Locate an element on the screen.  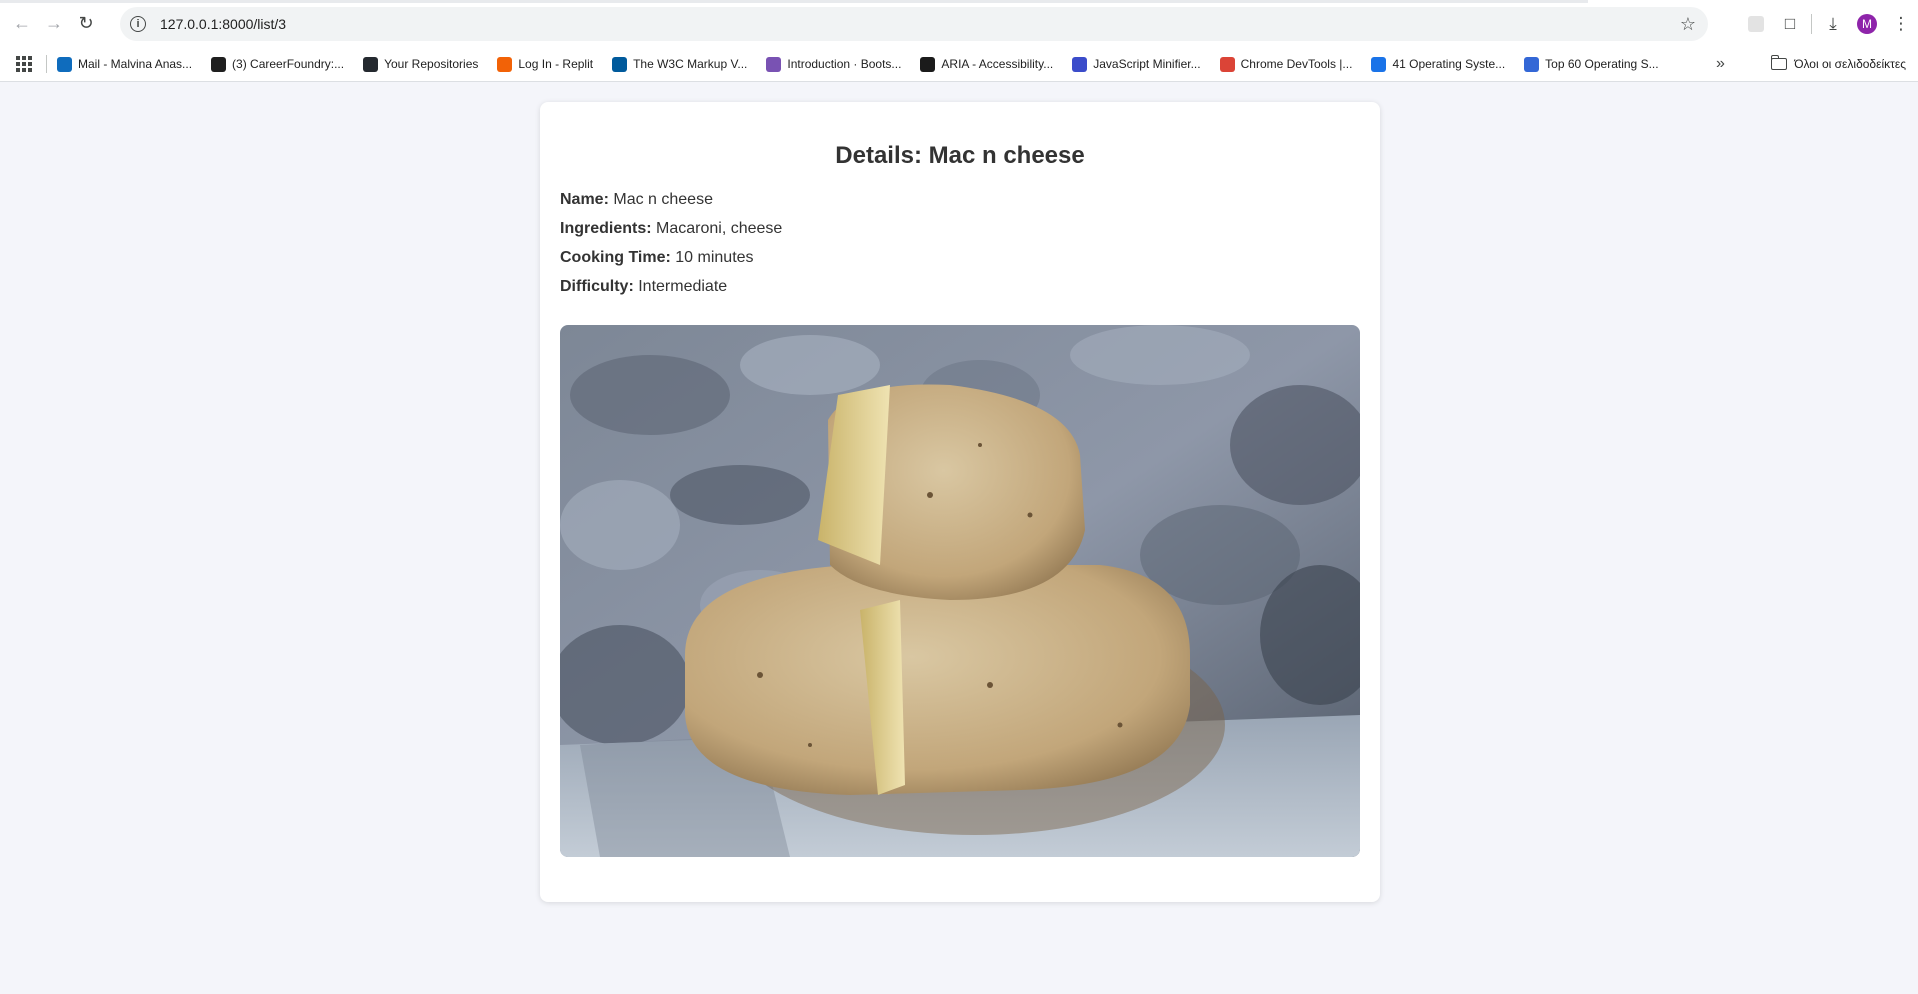
detail-cooking-time: Cooking Time: 10 minutes is located at coordinates (960, 258).